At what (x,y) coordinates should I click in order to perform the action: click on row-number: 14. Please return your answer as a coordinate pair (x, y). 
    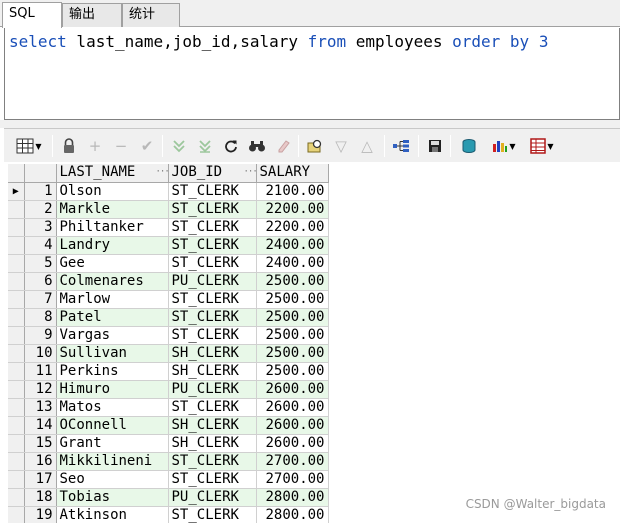
    Looking at the image, I should click on (40, 425).